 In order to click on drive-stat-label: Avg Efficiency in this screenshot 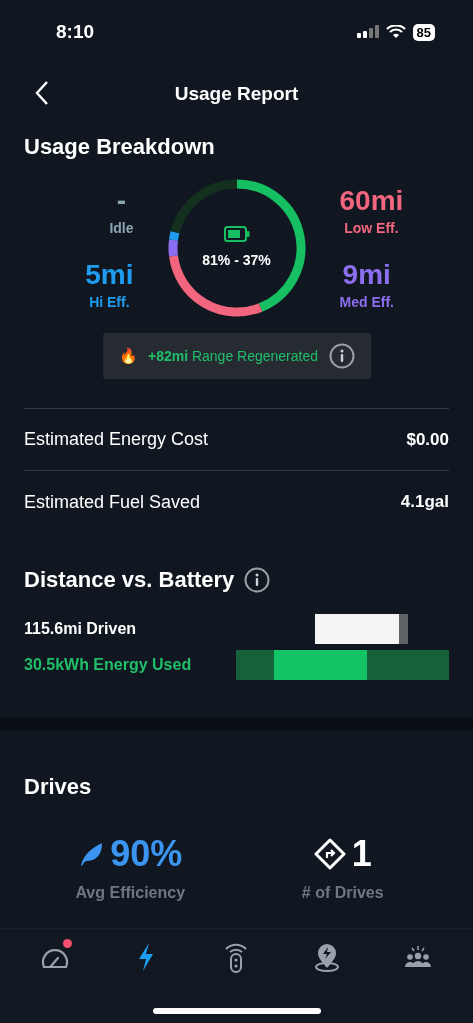, I will do `click(130, 893)`.